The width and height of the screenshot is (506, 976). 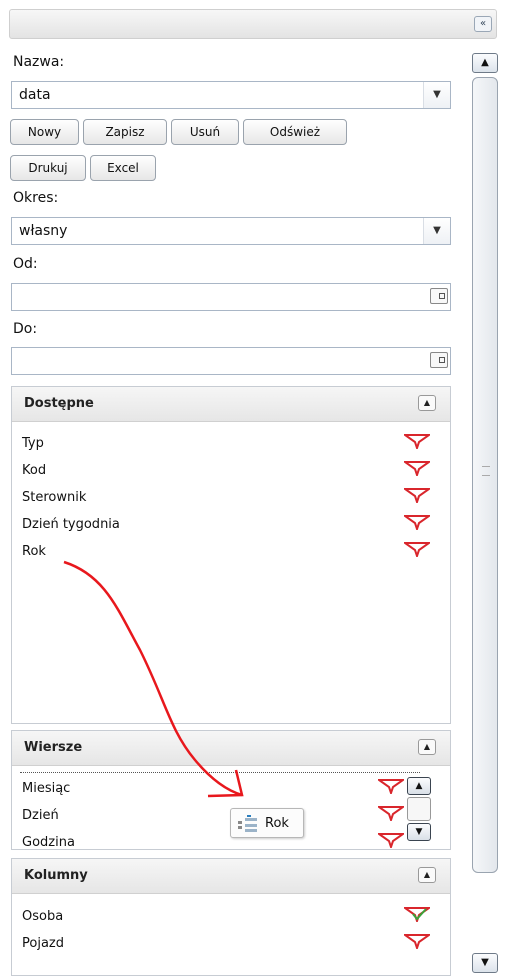 I want to click on drag-preview-label: Rok, so click(x=277, y=823).